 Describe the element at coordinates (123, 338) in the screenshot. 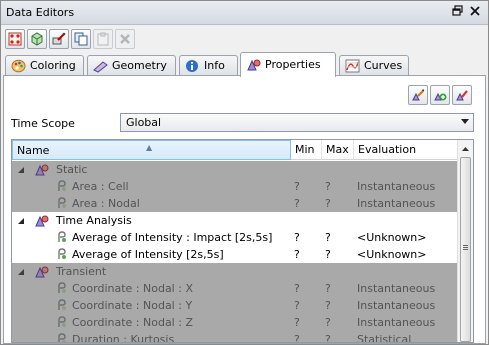

I see `property-name: Duration : Kurtosis` at that location.